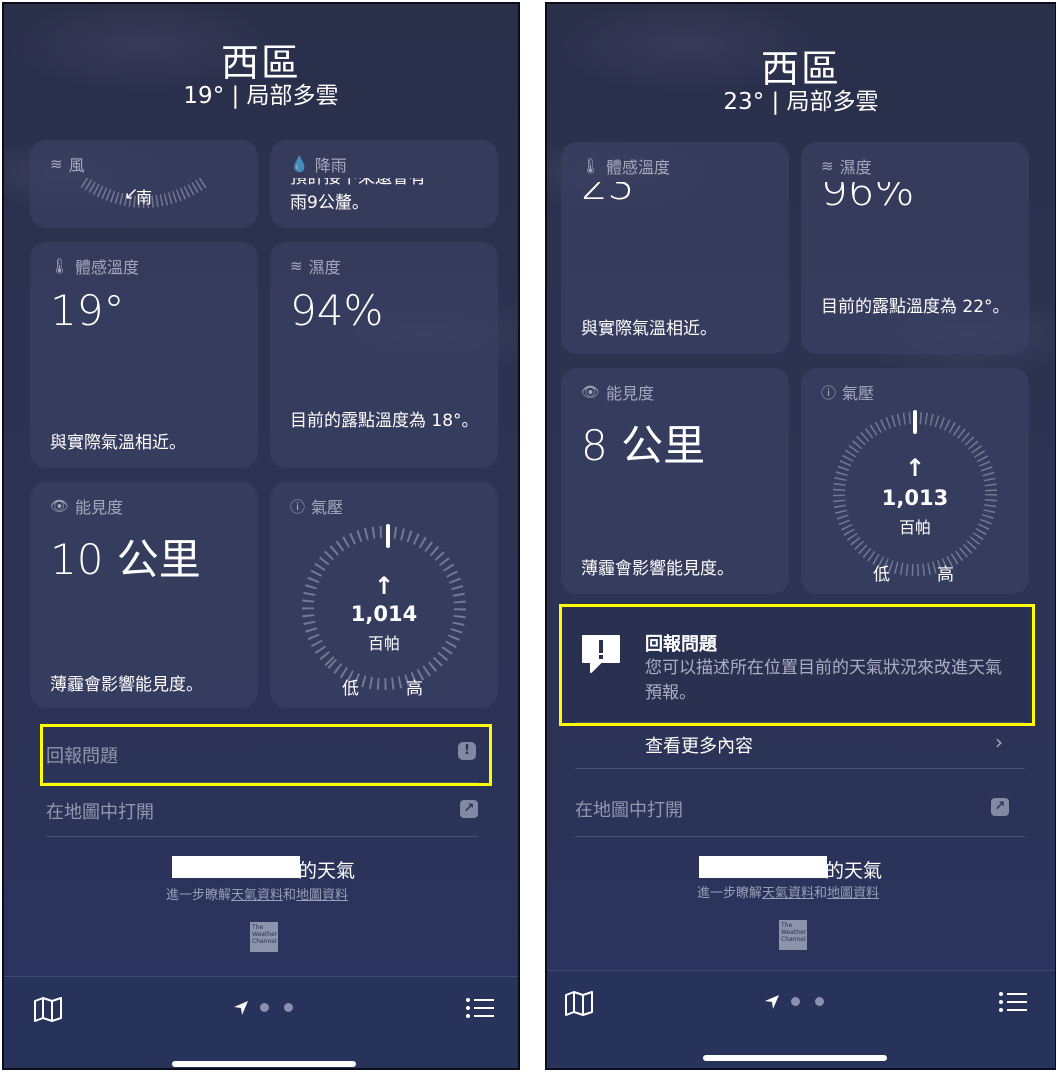 The image size is (1056, 1076). What do you see at coordinates (56, 164) in the screenshot?
I see `wind-icon: ≋` at bounding box center [56, 164].